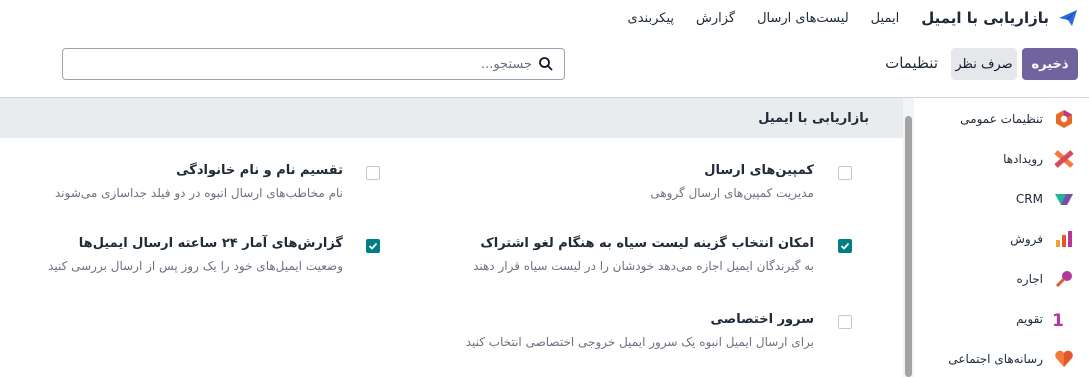  Describe the element at coordinates (845, 322) in the screenshot. I see `dedicated-server-checkbox` at that location.